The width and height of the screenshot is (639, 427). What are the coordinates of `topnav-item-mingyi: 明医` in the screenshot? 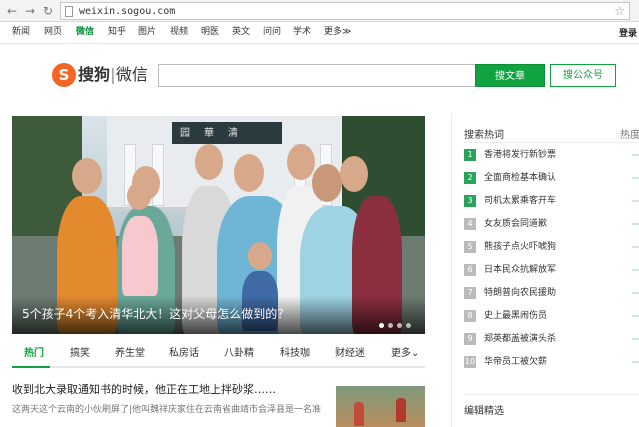 It's located at (210, 32).